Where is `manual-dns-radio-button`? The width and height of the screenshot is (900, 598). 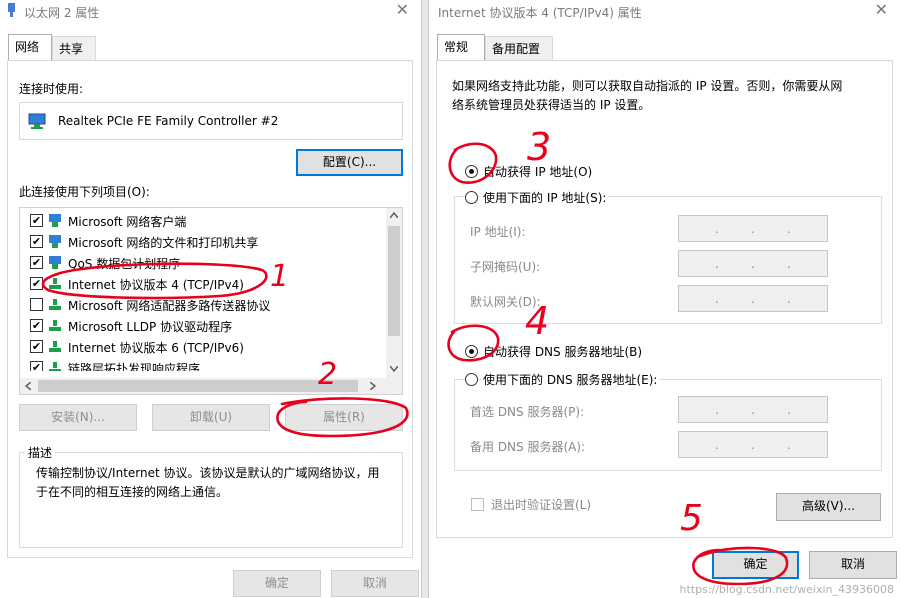
manual-dns-radio-button is located at coordinates (471, 379).